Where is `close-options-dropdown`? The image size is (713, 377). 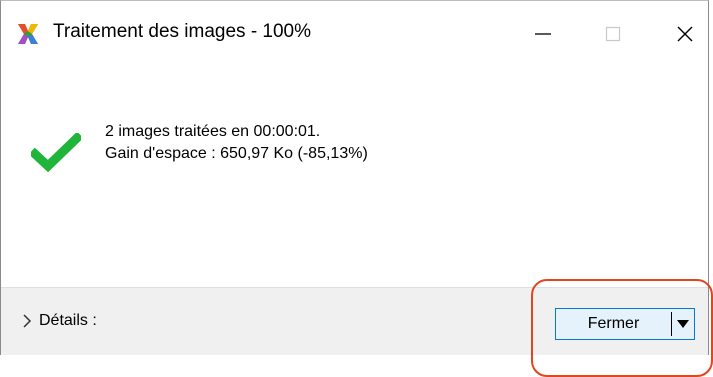 close-options-dropdown is located at coordinates (683, 324).